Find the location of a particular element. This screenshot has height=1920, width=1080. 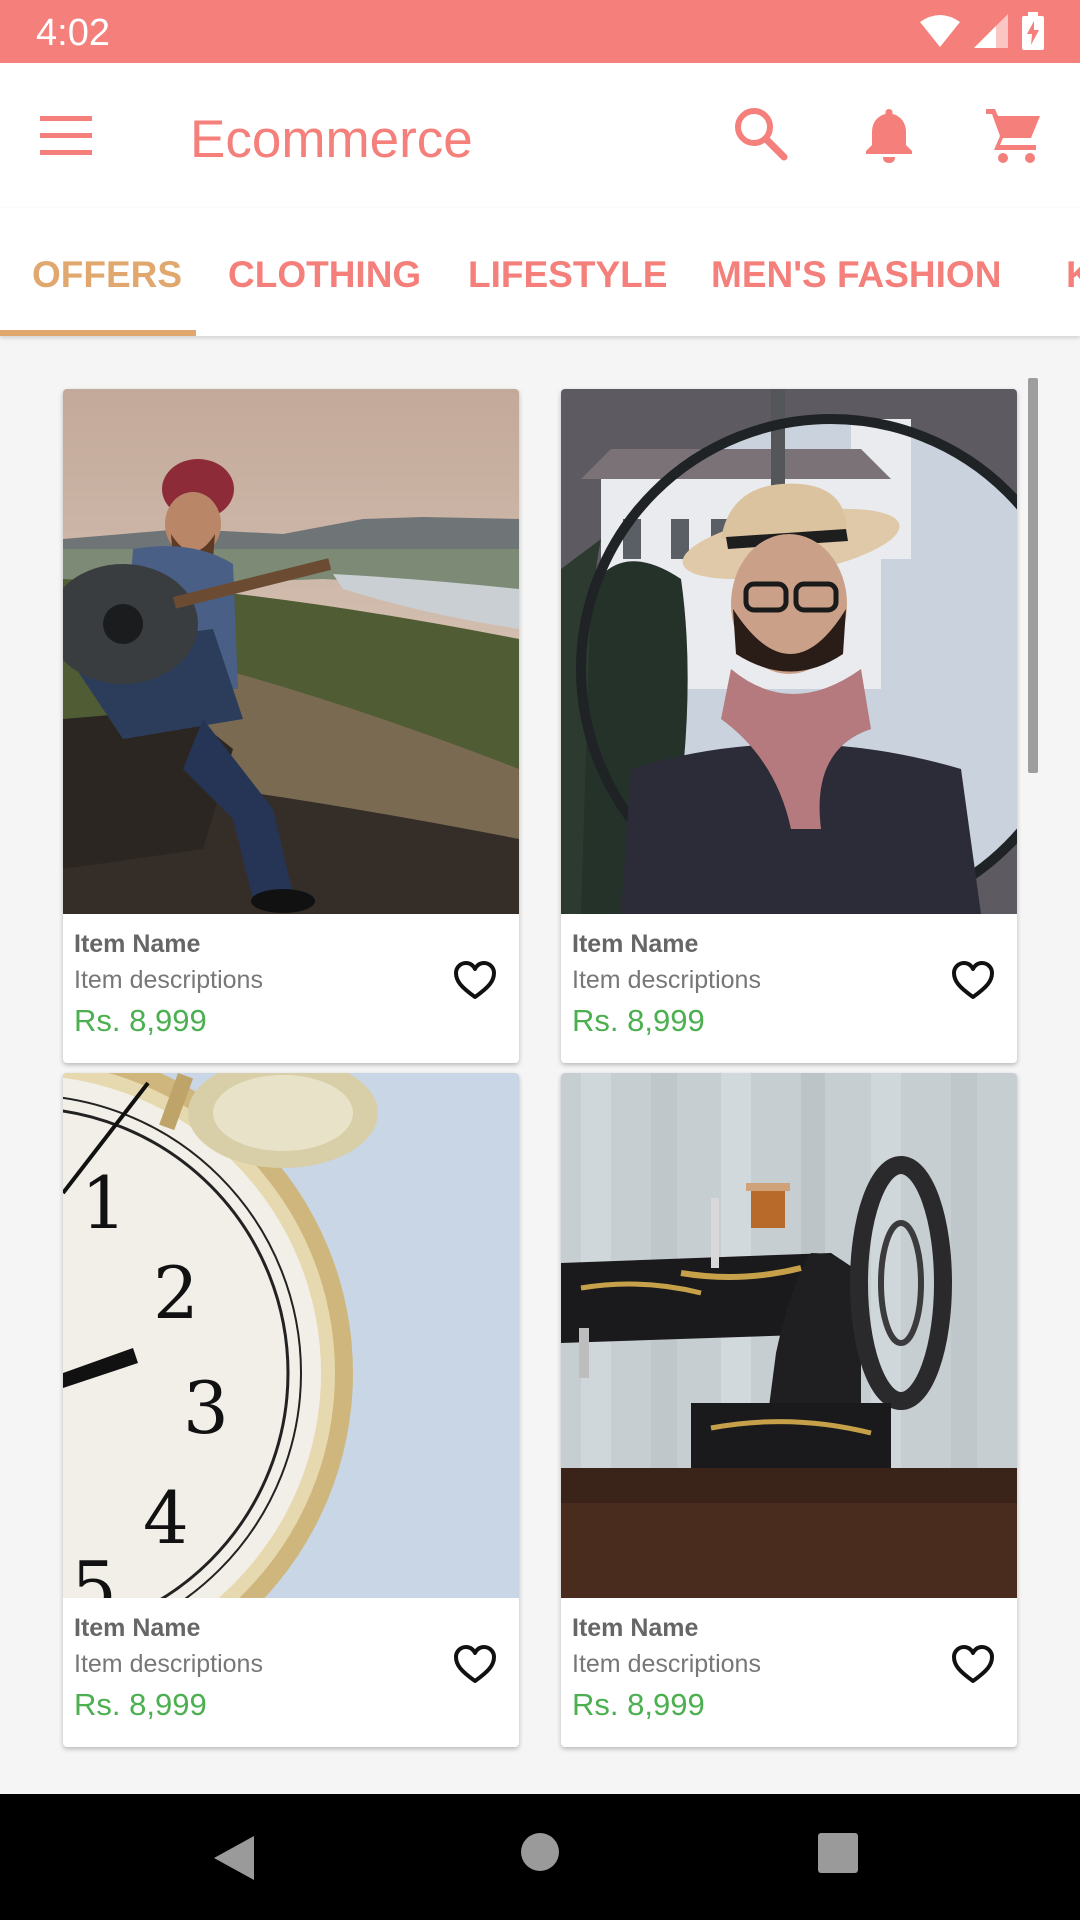

product-image-hat-man is located at coordinates (789, 651).